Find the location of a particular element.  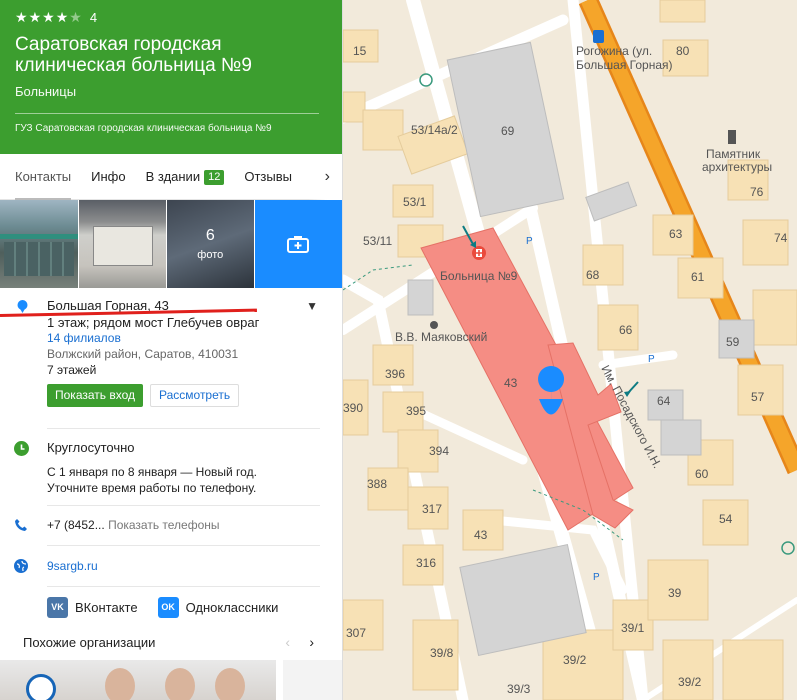

camera-plus-icon is located at coordinates (298, 244).